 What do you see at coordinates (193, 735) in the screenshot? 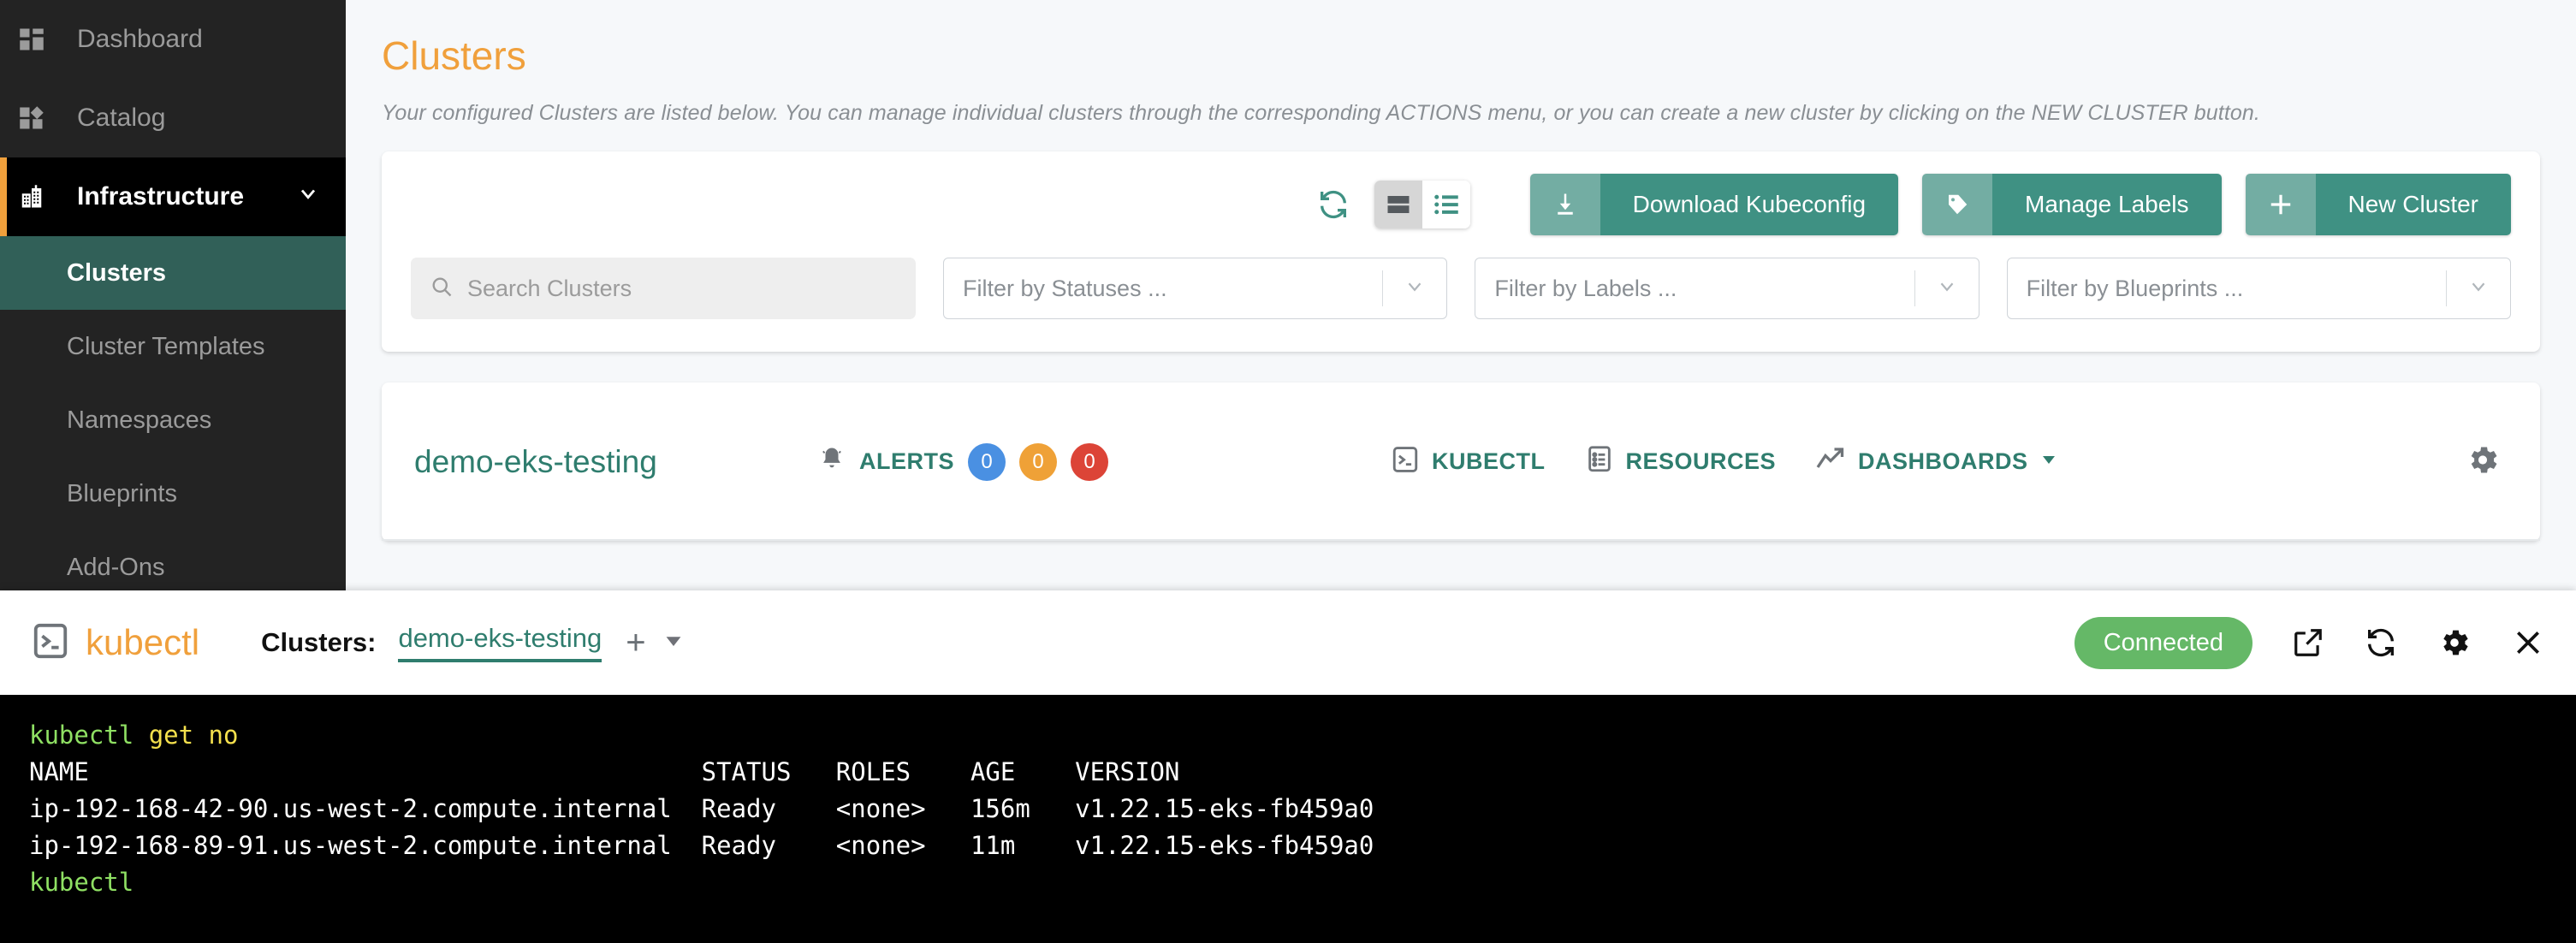
I see `terminal-prompt-args: get no` at bounding box center [193, 735].